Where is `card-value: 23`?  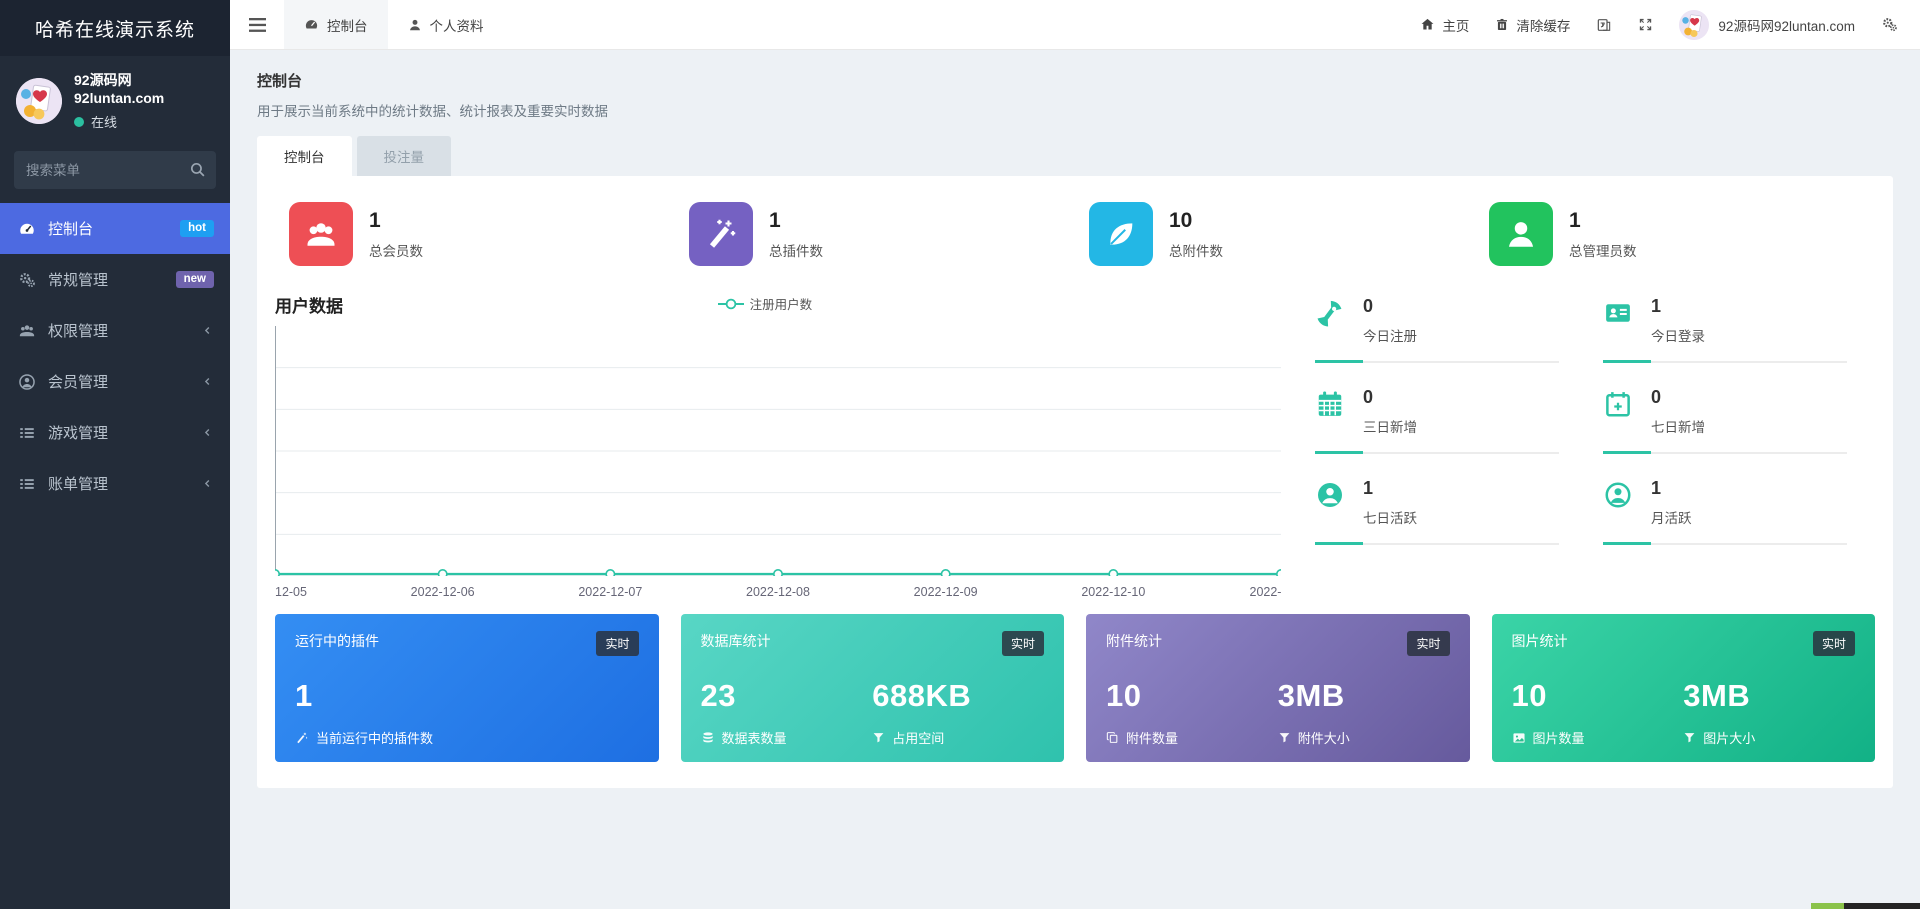 card-value: 23 is located at coordinates (718, 695).